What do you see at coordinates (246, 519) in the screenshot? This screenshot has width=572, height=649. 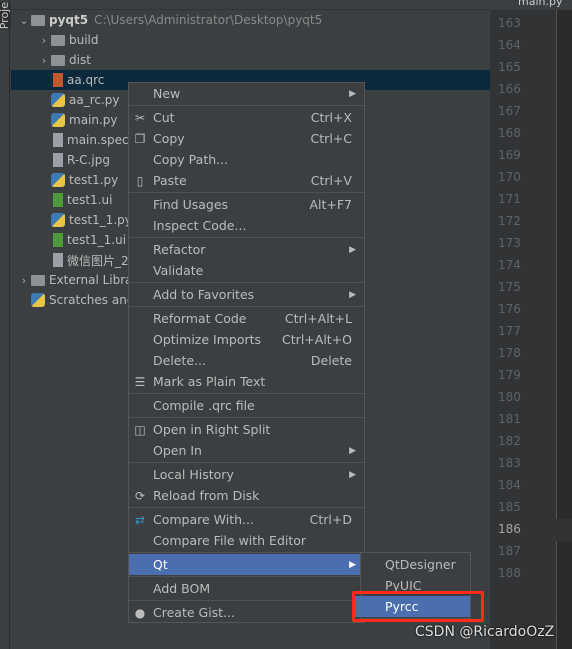 I see `menu-item-compare-with: ⇄ Compare With... Ctrl+D` at bounding box center [246, 519].